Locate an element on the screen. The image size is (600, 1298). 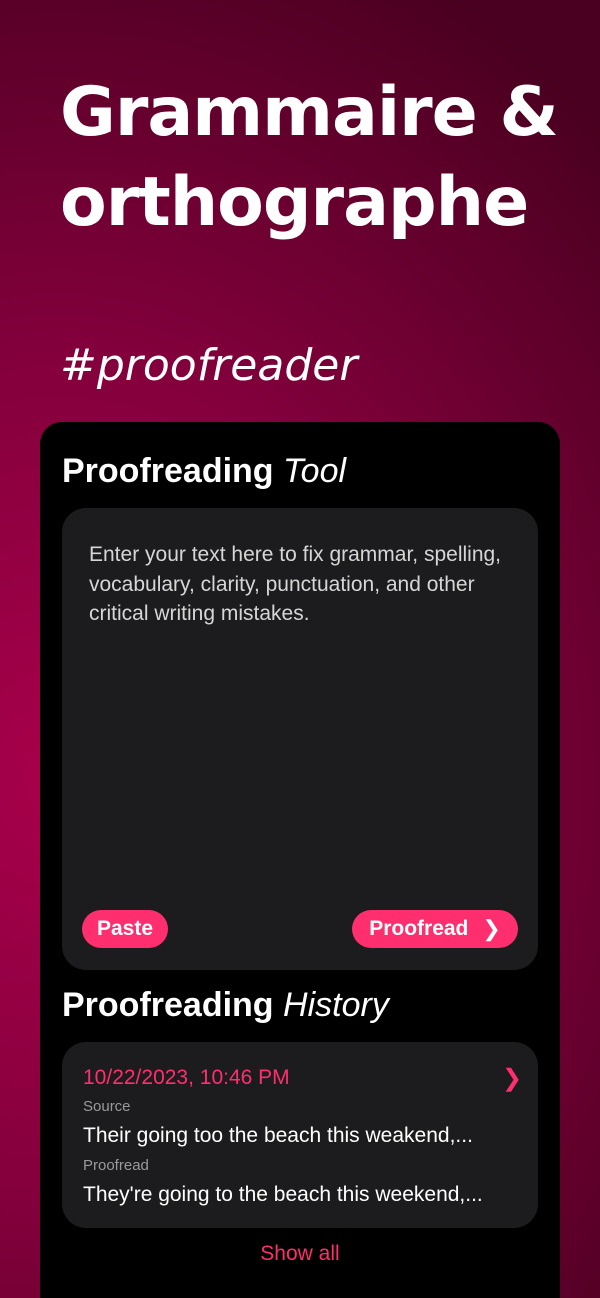
history-title-strong: Proofreading is located at coordinates (168, 1005).